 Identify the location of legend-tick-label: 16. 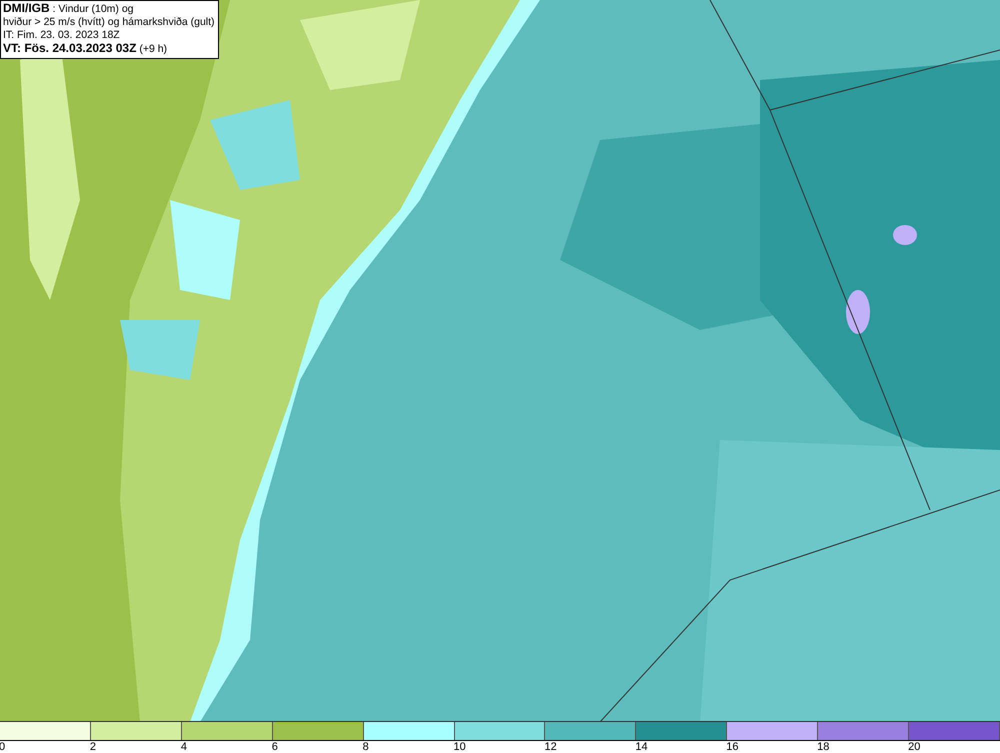
(732, 747).